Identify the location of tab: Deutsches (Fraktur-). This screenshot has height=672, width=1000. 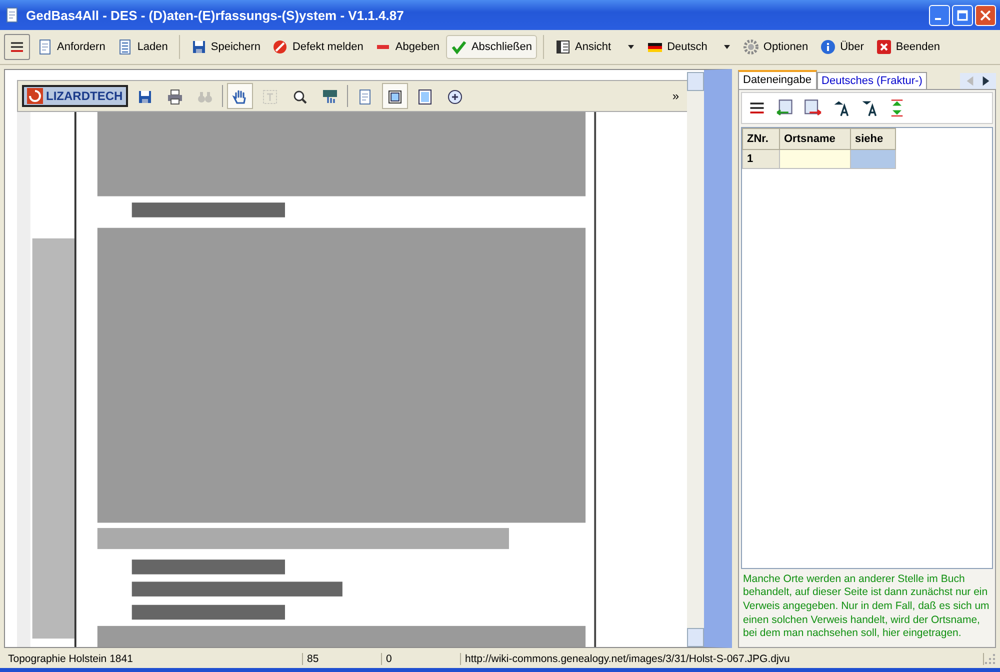
(872, 80).